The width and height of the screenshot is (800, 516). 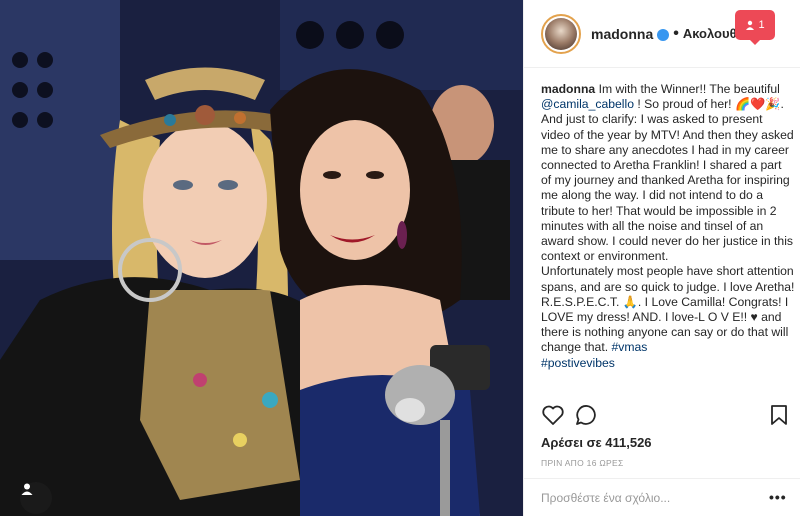 I want to click on likes-count: Αρέσει σε 411,526, so click(x=596, y=442).